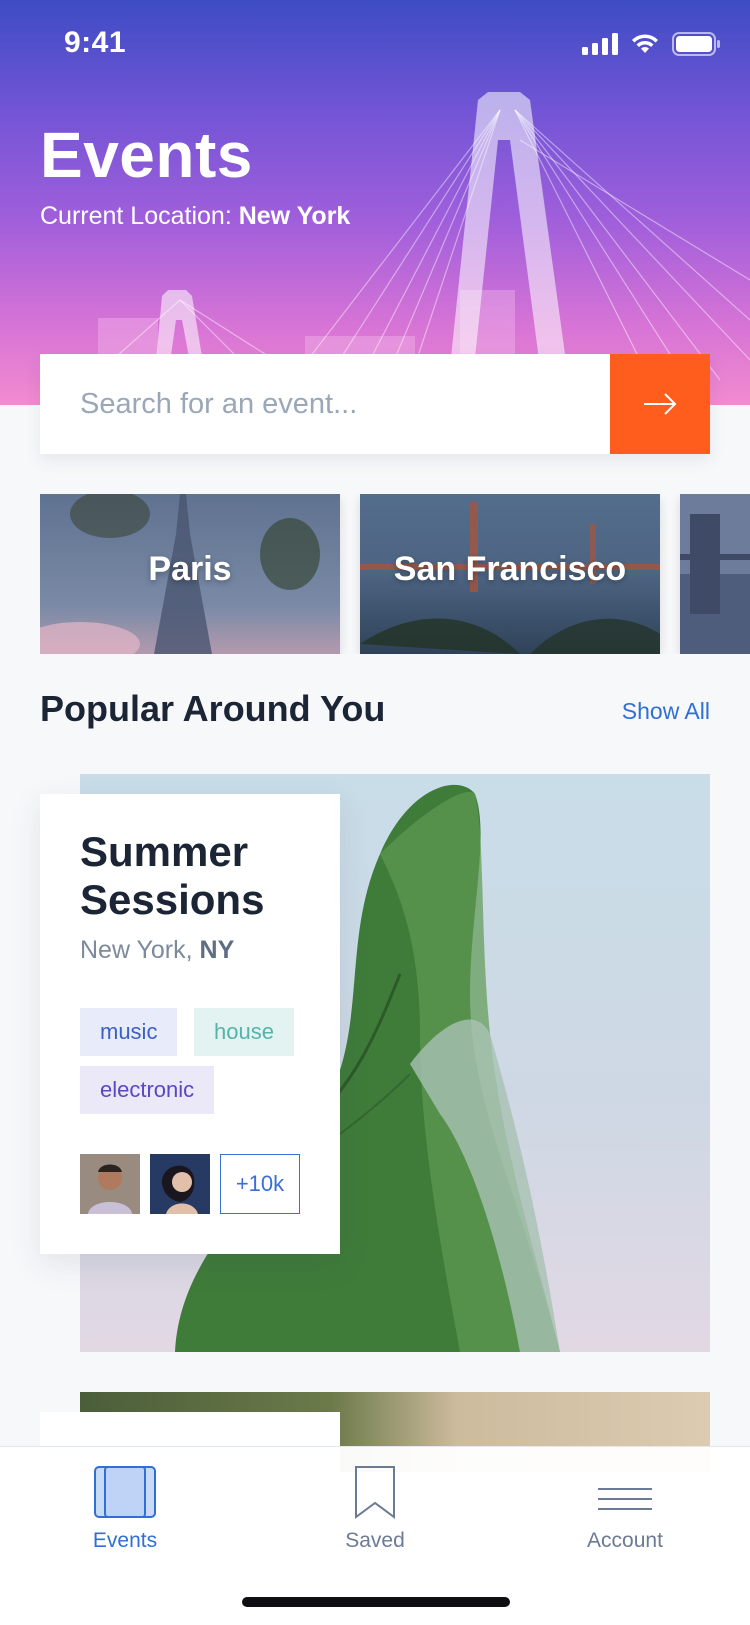 The height and width of the screenshot is (1625, 750). What do you see at coordinates (645, 43) in the screenshot?
I see `wifi-icon` at bounding box center [645, 43].